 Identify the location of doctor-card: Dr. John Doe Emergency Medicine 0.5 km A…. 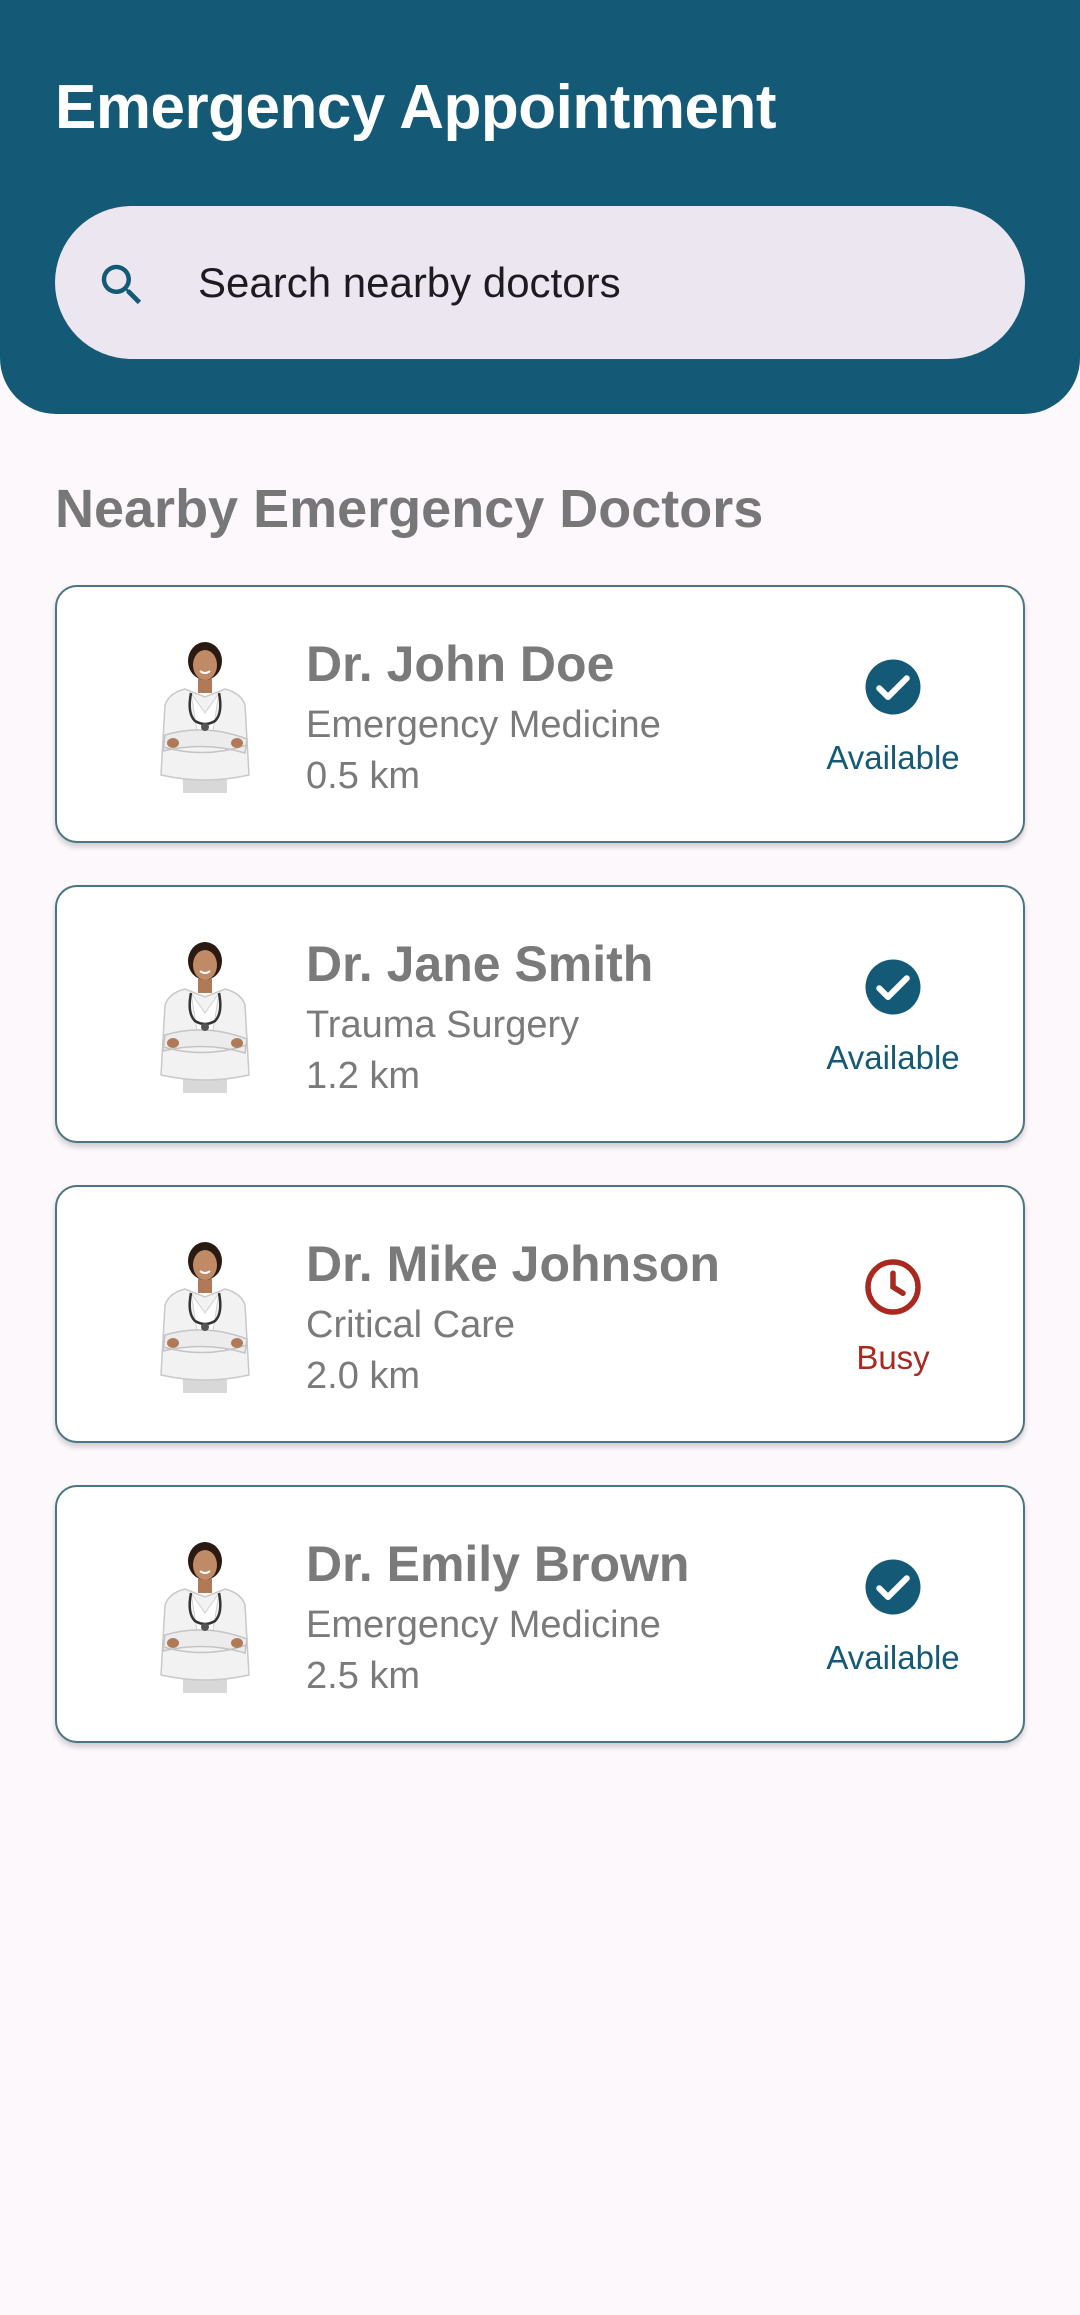
(540, 714).